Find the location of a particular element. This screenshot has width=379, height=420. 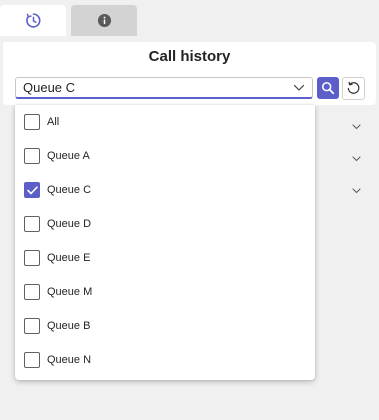

search-button is located at coordinates (328, 88).